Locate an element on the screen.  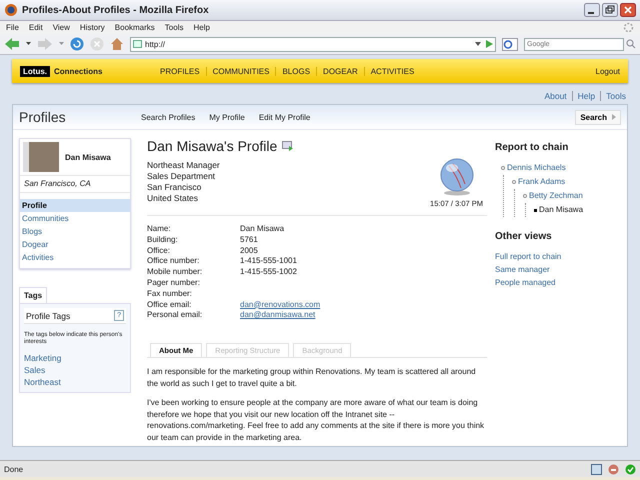
view-link: Full report to chain is located at coordinates (558, 256).